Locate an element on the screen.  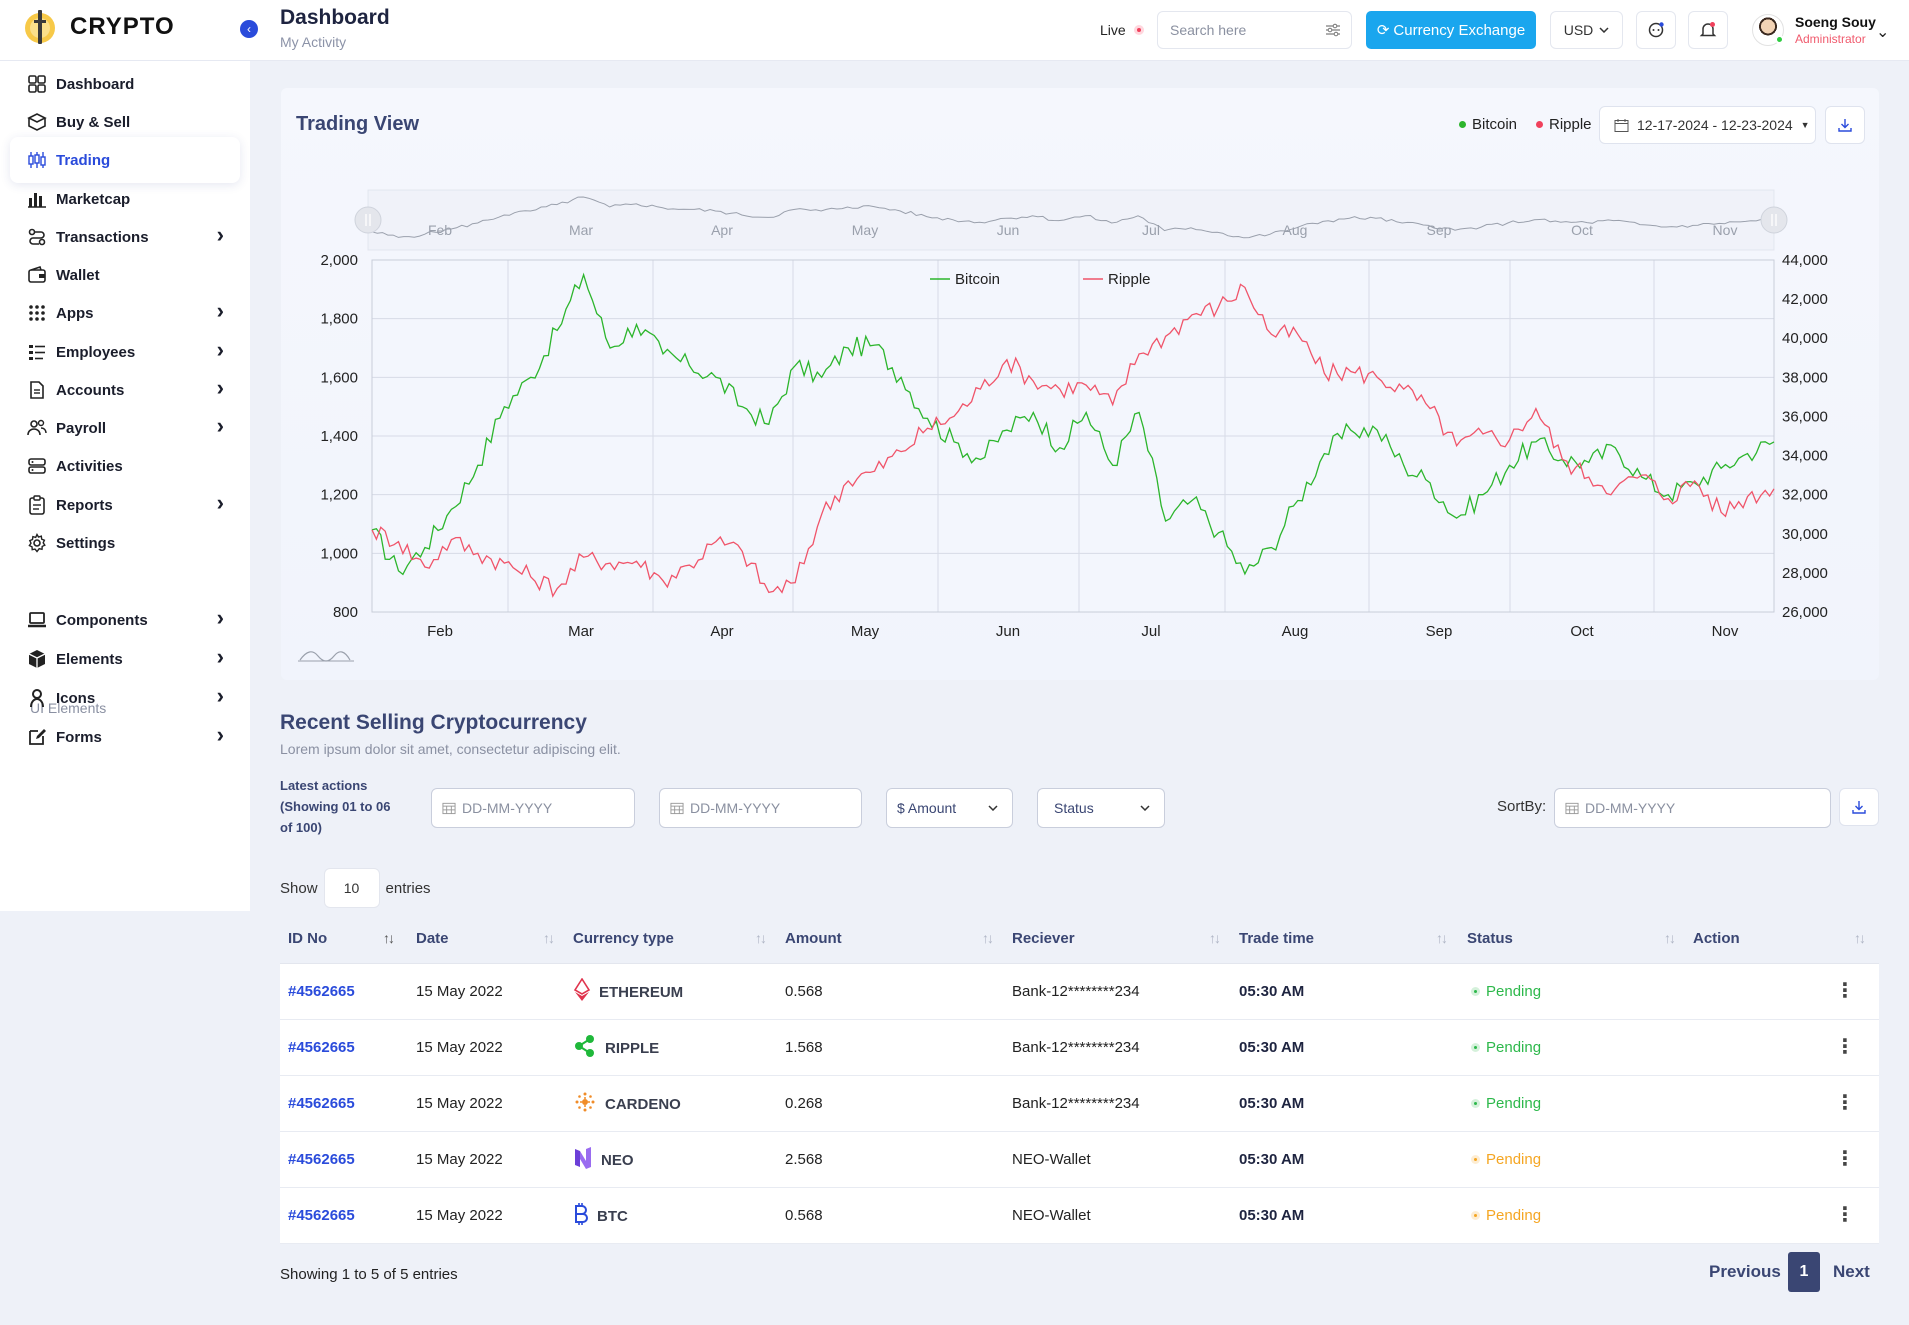
row-currency: RIPPLE is located at coordinates (616, 1048).